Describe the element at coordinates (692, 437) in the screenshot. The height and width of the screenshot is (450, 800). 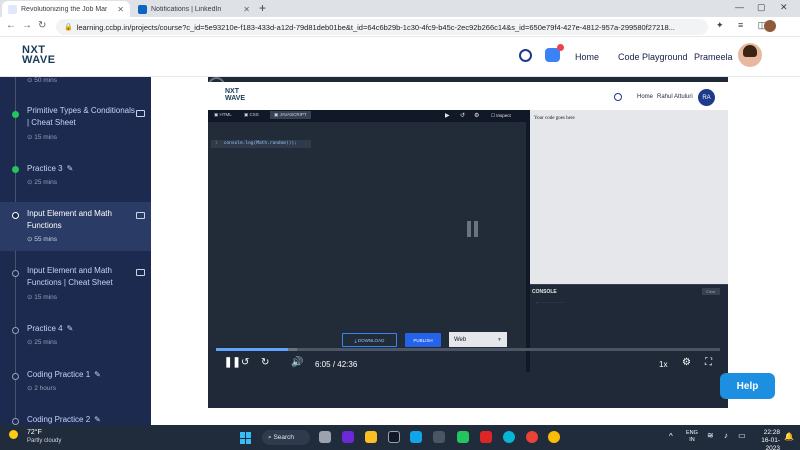
I see `language-indicator: ENG IN` at that location.